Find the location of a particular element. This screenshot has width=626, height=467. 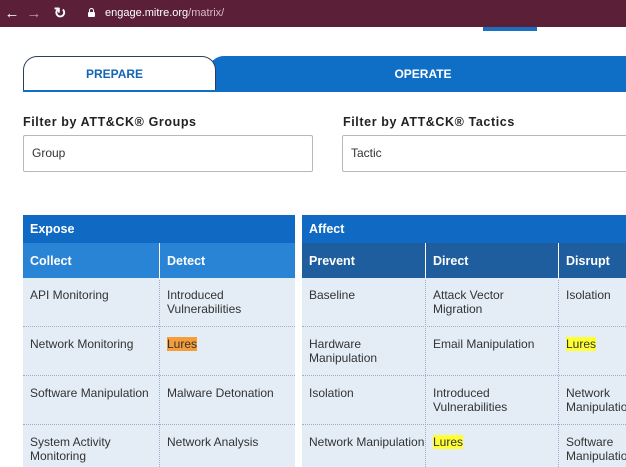

active-nav-indicator is located at coordinates (510, 29).